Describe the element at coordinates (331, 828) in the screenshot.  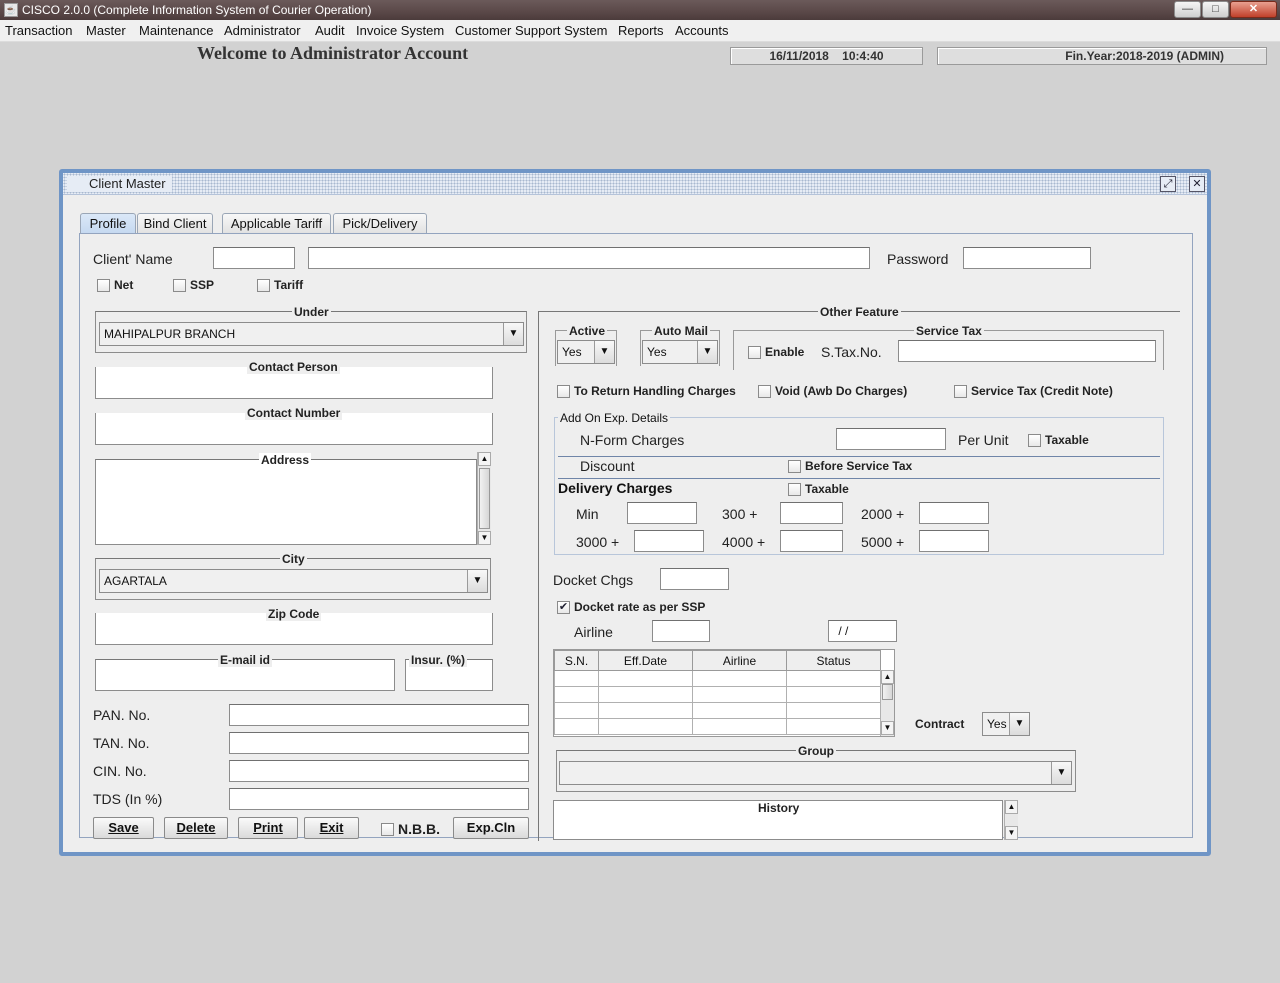
I see `exit-button: Exit` at that location.